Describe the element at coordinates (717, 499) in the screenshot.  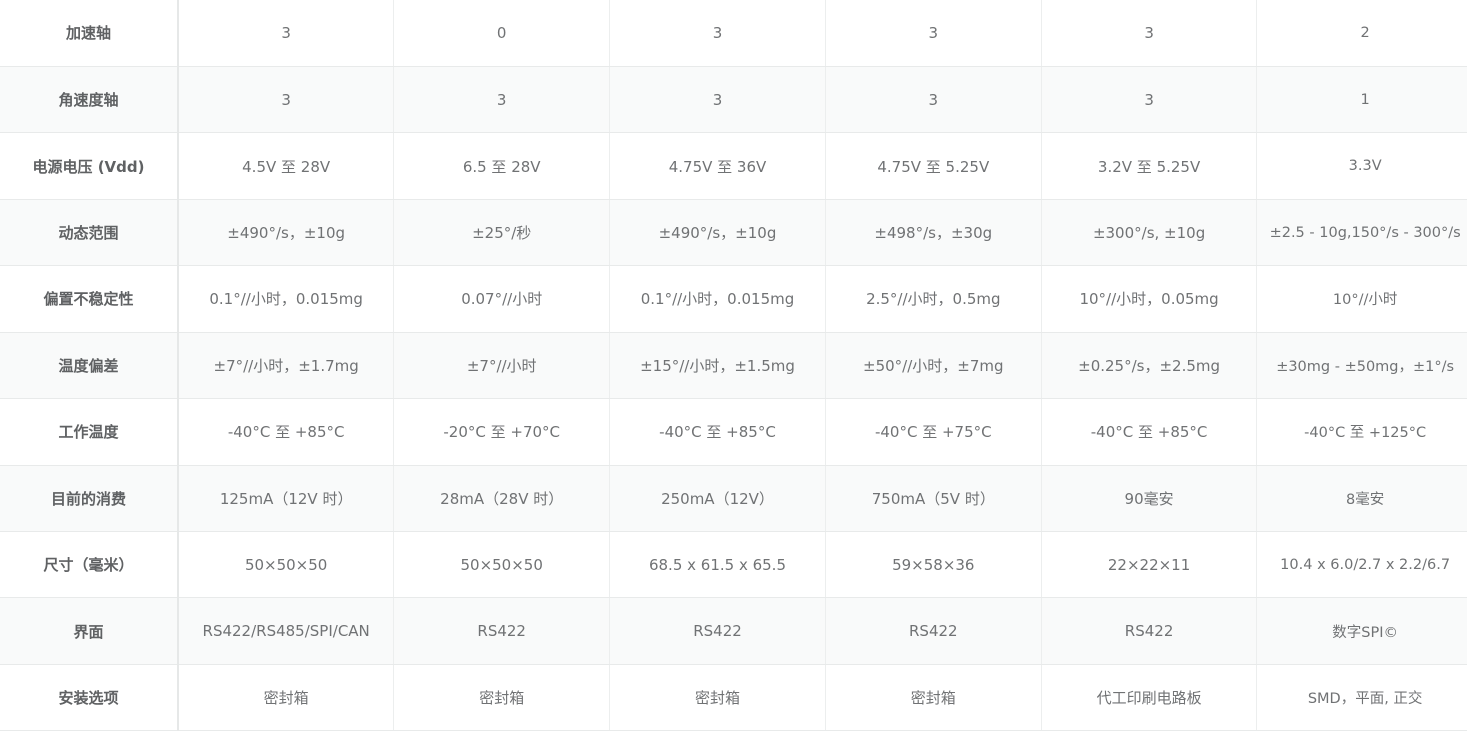
I see `table-cell: 250mA（12V）` at that location.